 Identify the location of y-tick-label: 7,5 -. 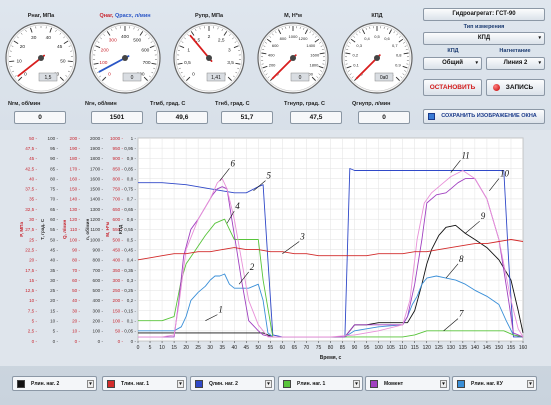
(33, 310).